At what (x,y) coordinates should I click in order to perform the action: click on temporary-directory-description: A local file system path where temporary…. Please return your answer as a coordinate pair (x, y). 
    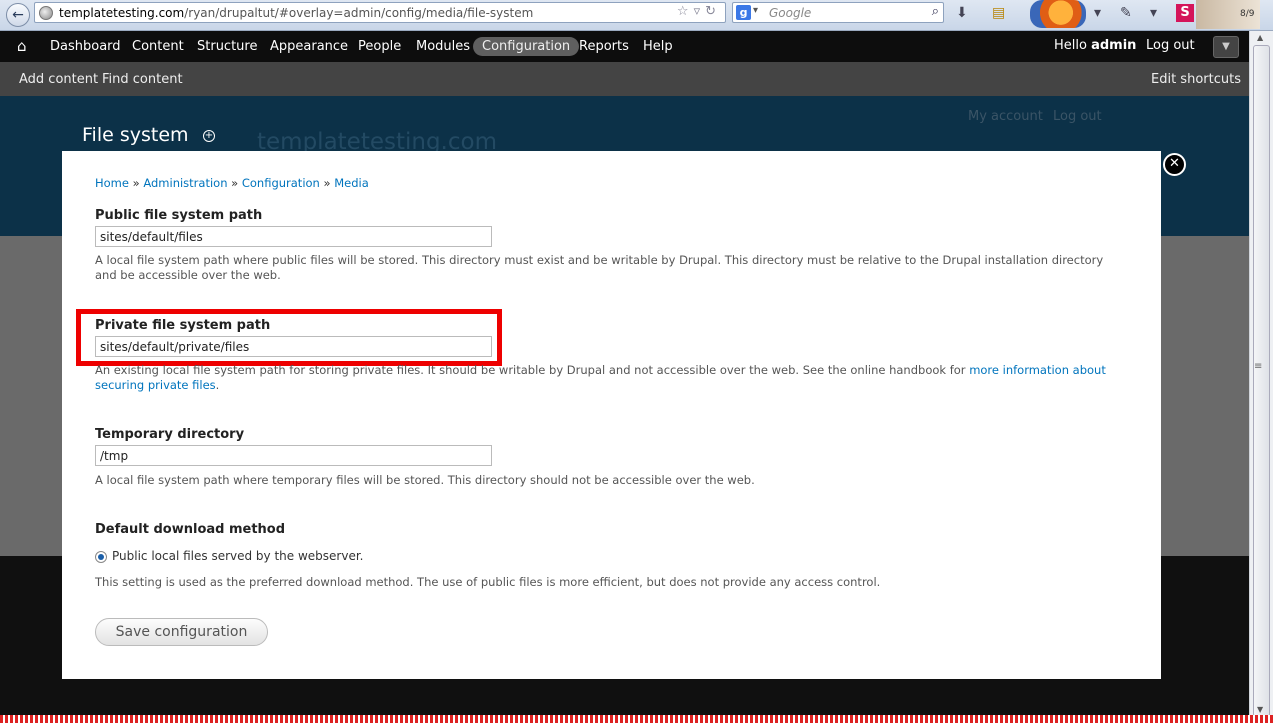
    Looking at the image, I should click on (425, 480).